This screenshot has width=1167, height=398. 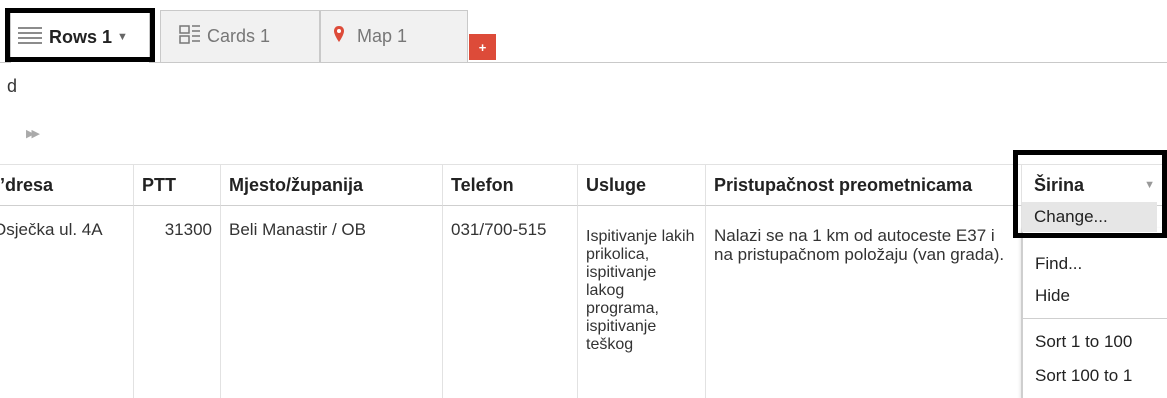 I want to click on tab-rows: Rows 1 ▼, so click(x=80, y=36).